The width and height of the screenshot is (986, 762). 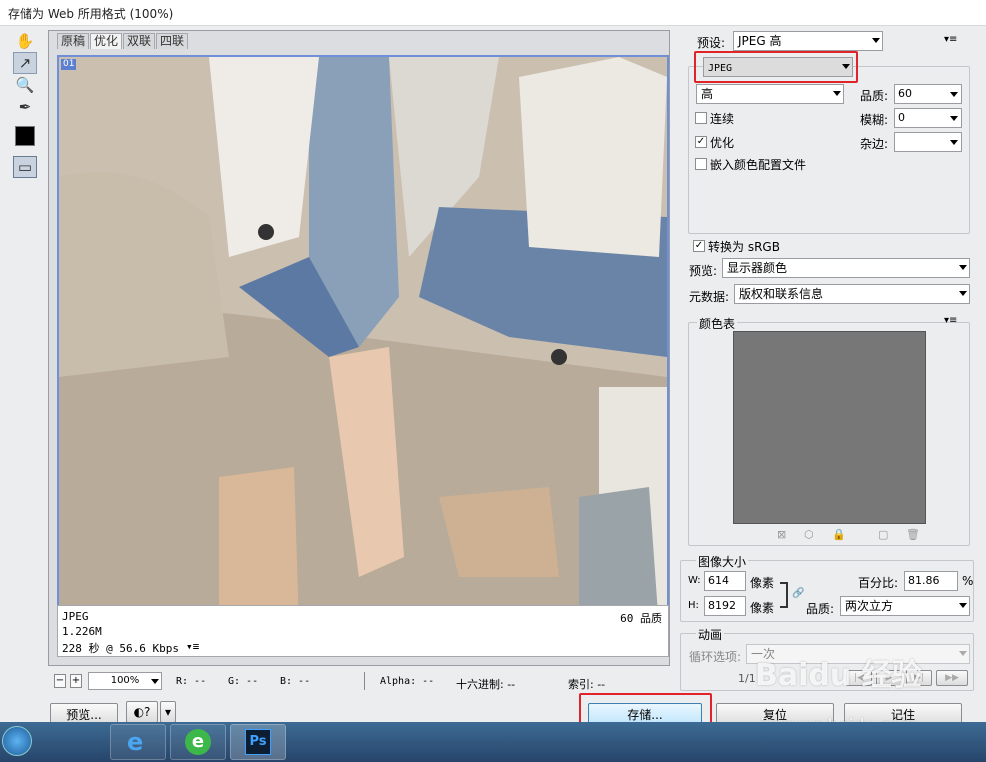 What do you see at coordinates (407, 681) in the screenshot?
I see `readout-alpha: Alpha: --` at bounding box center [407, 681].